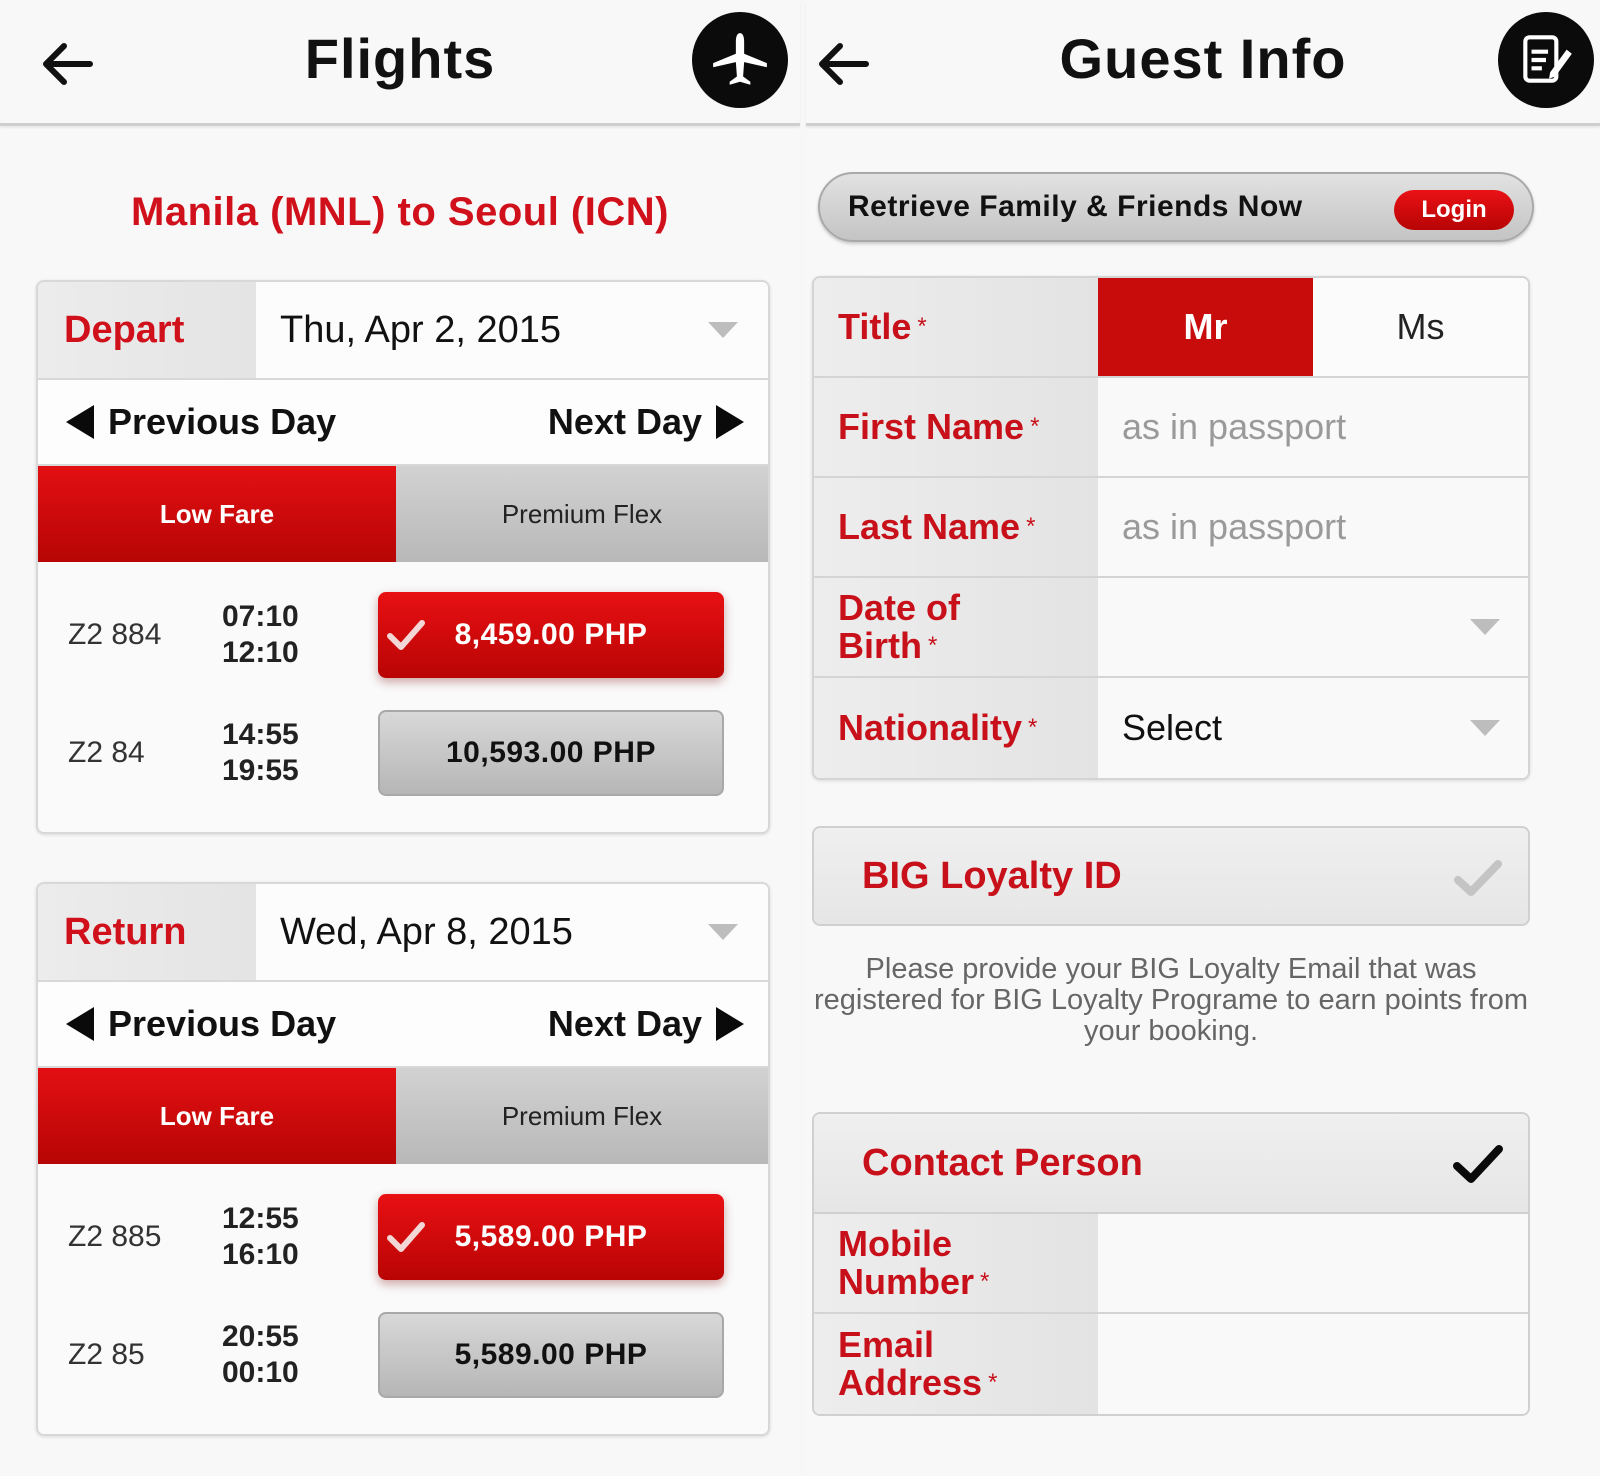 The height and width of the screenshot is (1476, 1600). I want to click on depart-previous-day-button: Previous Day, so click(201, 422).